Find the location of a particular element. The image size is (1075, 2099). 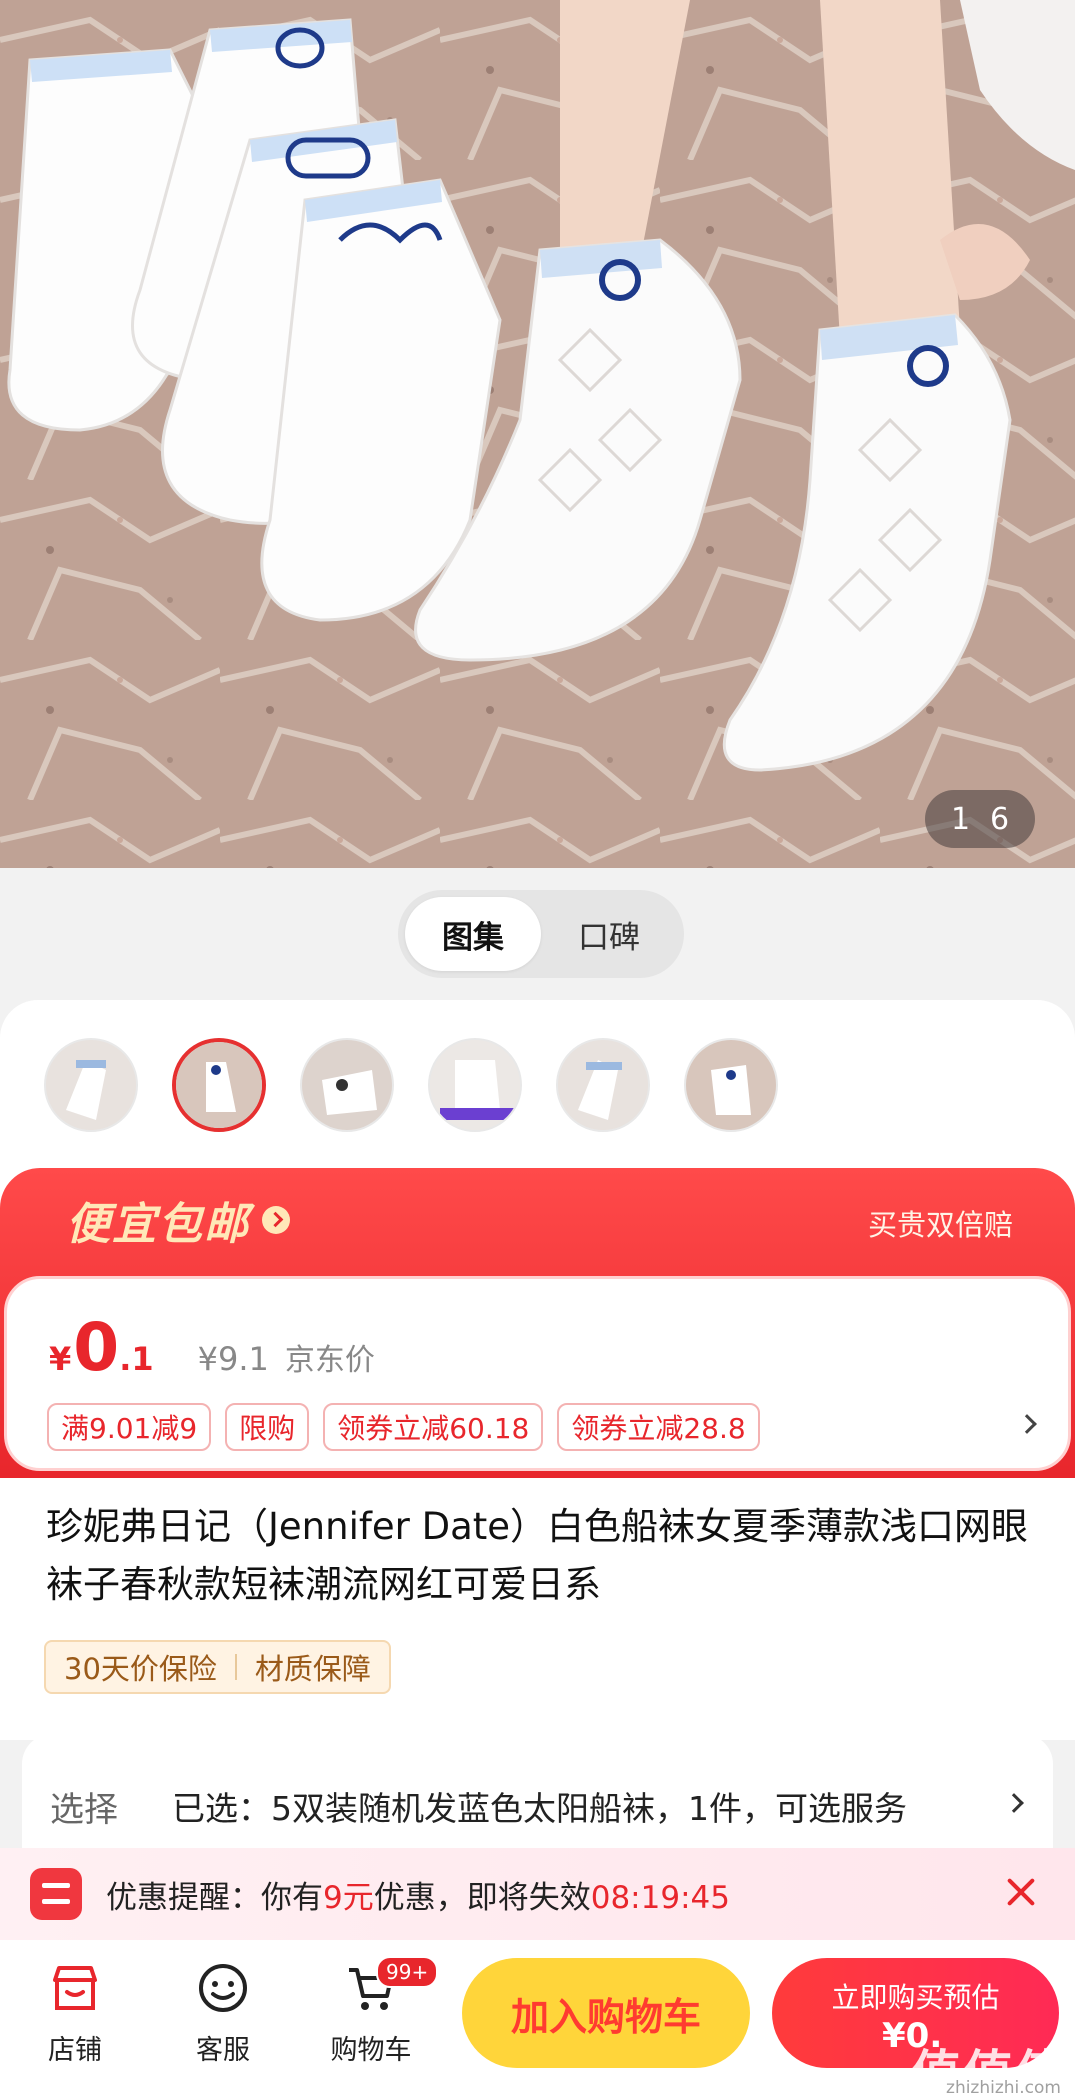

coupon-tag: 限购 is located at coordinates (267, 1427).